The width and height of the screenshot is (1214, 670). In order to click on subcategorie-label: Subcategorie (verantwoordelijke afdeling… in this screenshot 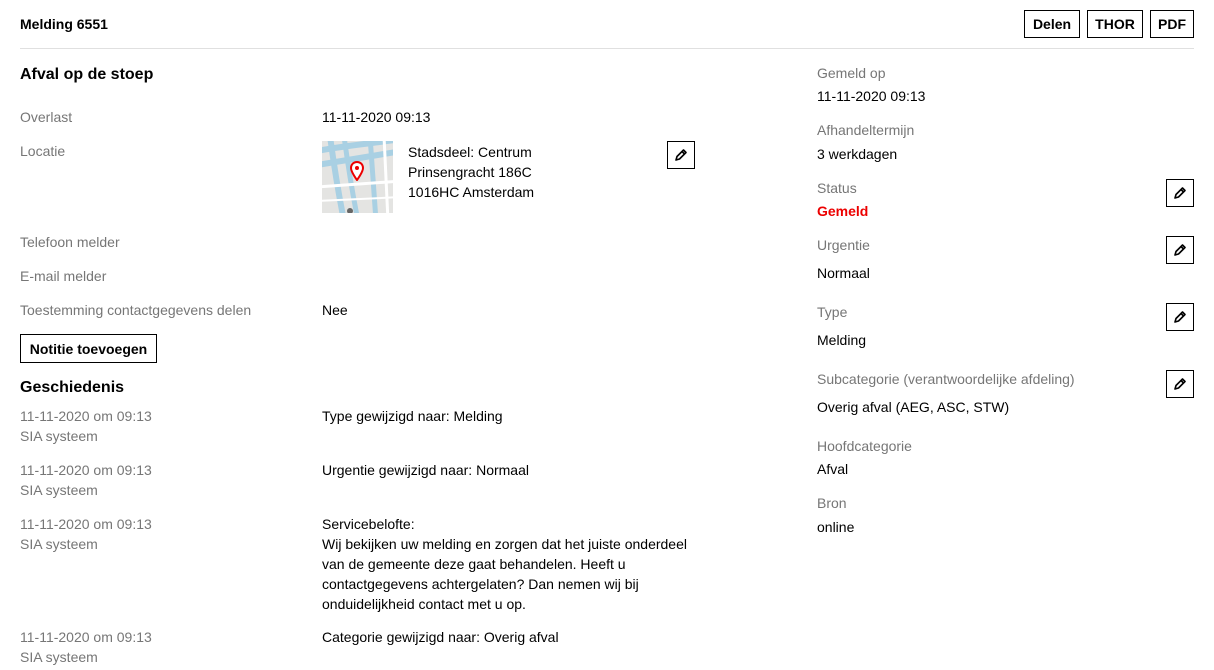, I will do `click(946, 379)`.